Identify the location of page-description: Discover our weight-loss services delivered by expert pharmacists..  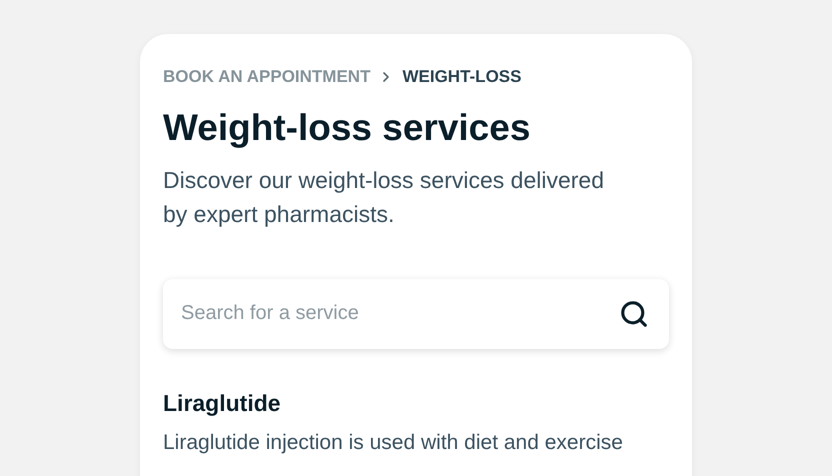
(384, 197).